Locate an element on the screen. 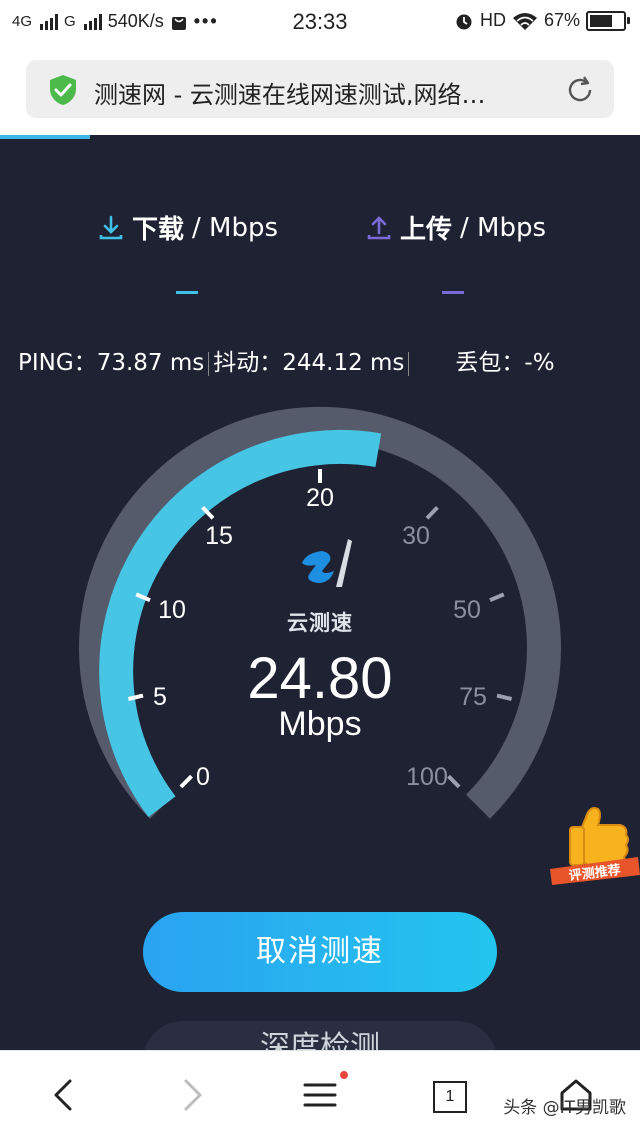 This screenshot has width=640, height=1139. status-bar: 4G G 540K/s ••• 23:33 HD 67% is located at coordinates (320, 22).